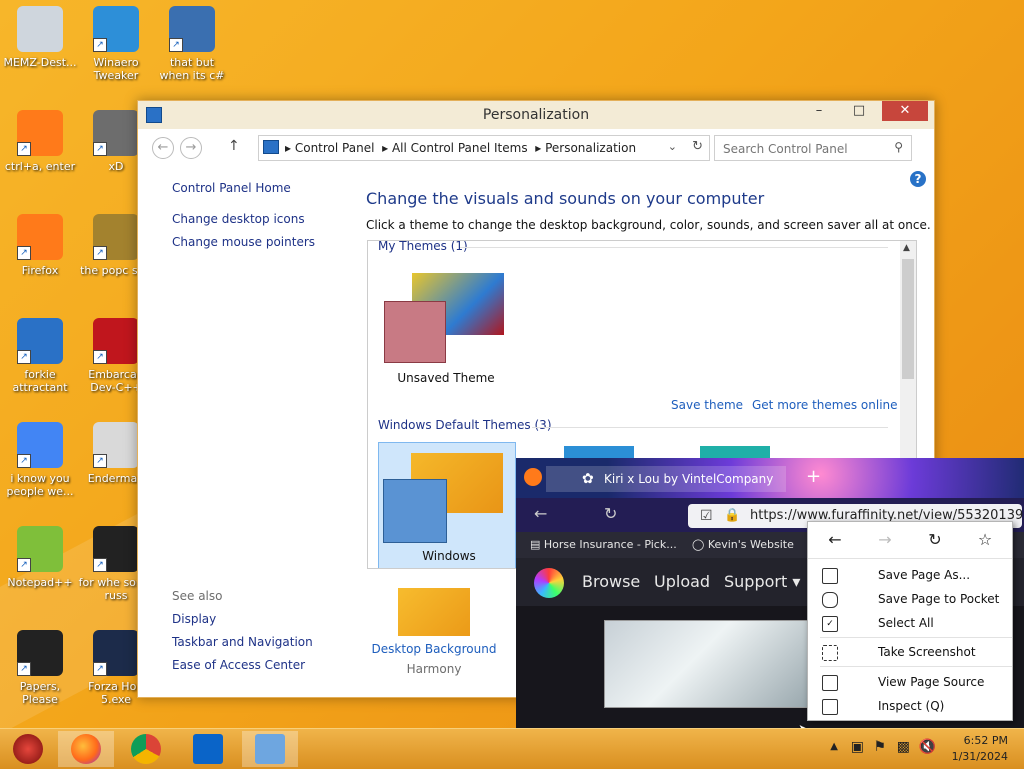  What do you see at coordinates (86, 749) in the screenshot?
I see `taskbar-firefox` at bounding box center [86, 749].